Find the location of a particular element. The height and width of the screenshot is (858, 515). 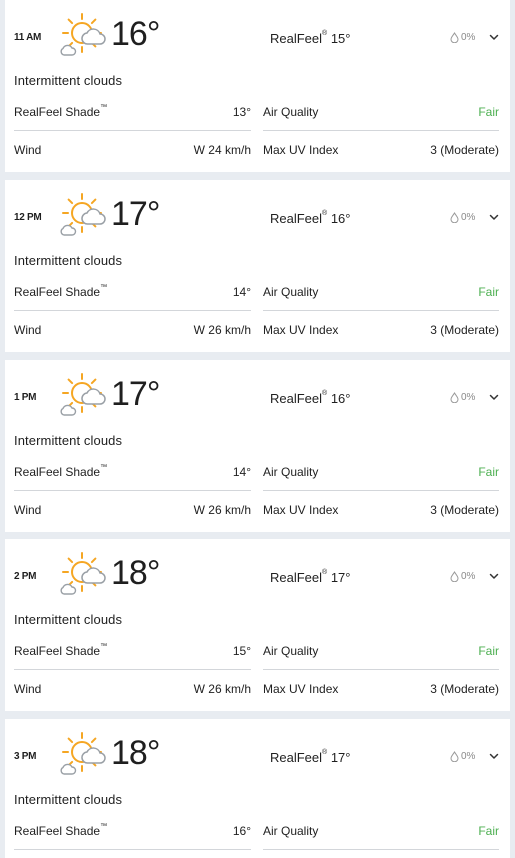

realfeel-value: 16° is located at coordinates (340, 398).